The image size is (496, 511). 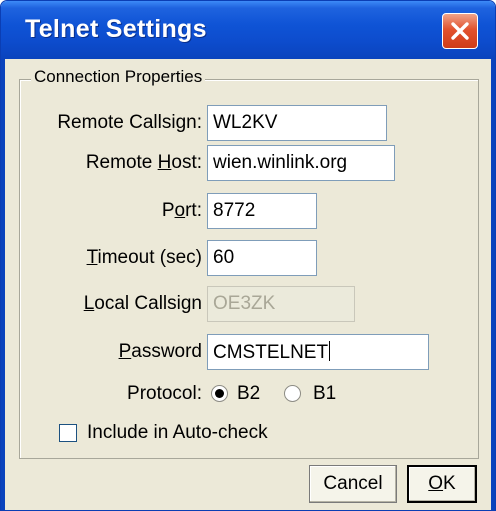 What do you see at coordinates (148, 303) in the screenshot?
I see `local-callsign-label-suffix: ocal Callsign` at bounding box center [148, 303].